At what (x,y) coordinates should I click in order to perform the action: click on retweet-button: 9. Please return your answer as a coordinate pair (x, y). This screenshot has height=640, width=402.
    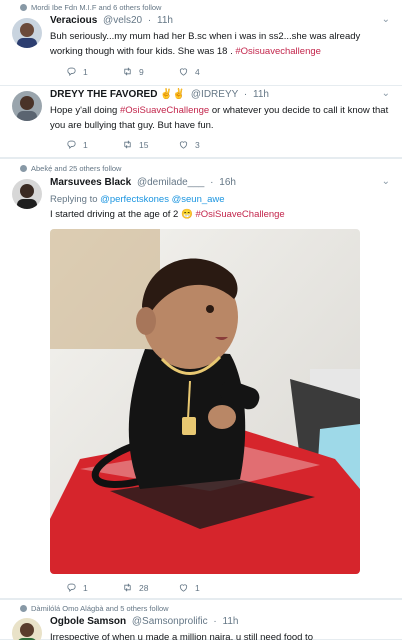
    Looking at the image, I should click on (149, 71).